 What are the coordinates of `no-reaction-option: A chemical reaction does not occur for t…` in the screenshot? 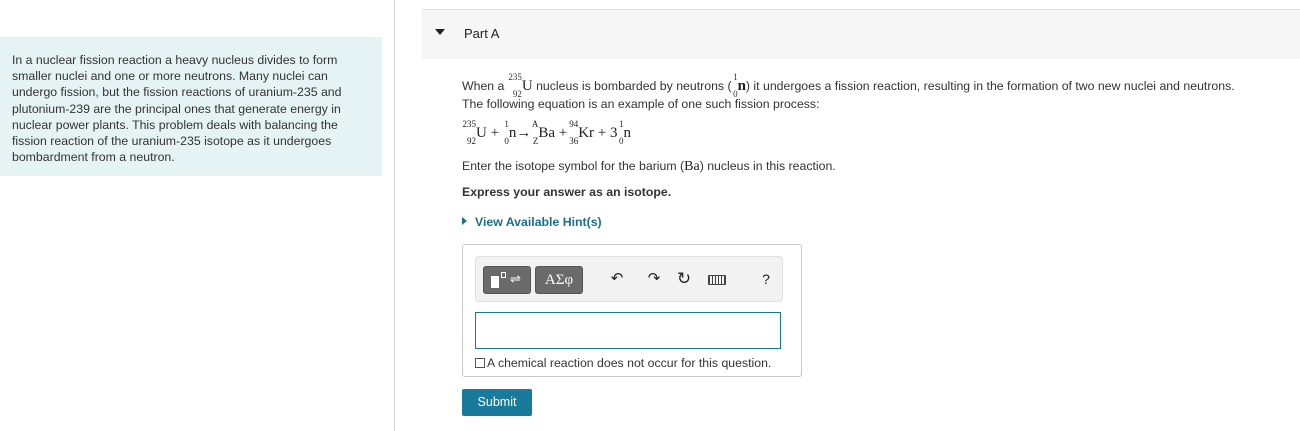 It's located at (623, 363).